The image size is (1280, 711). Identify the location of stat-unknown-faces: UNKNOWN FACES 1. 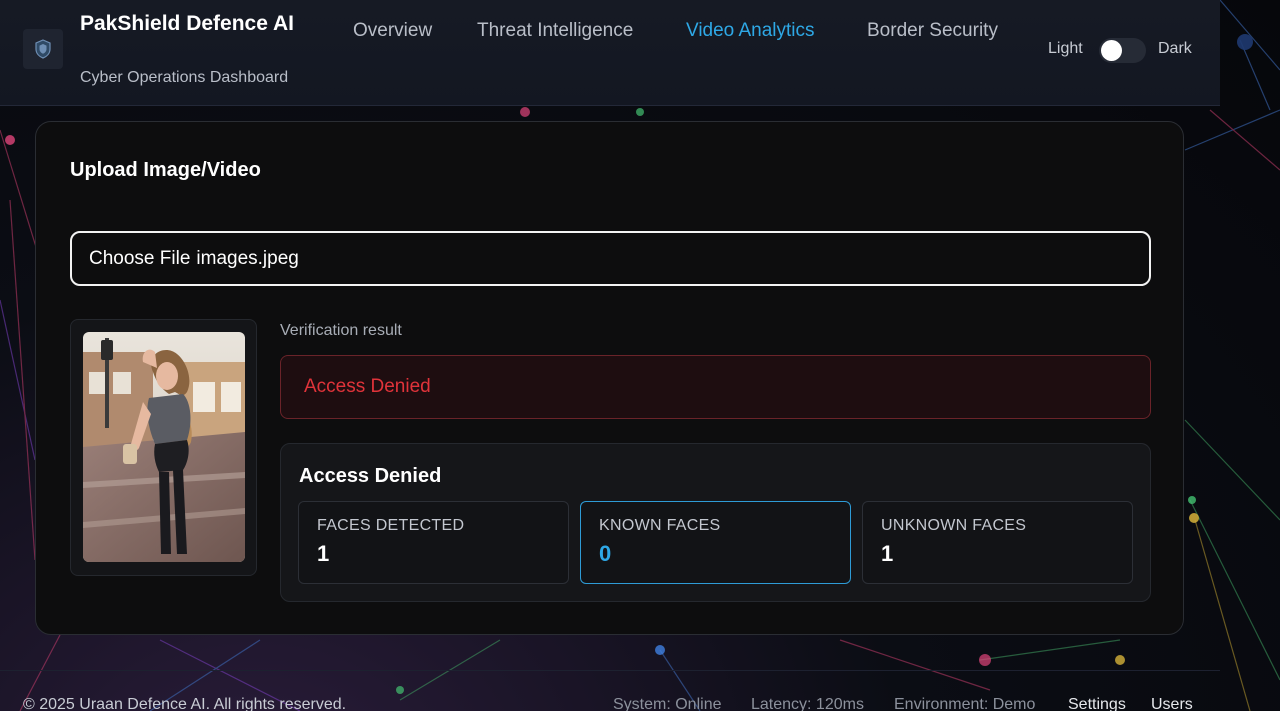
(997, 542).